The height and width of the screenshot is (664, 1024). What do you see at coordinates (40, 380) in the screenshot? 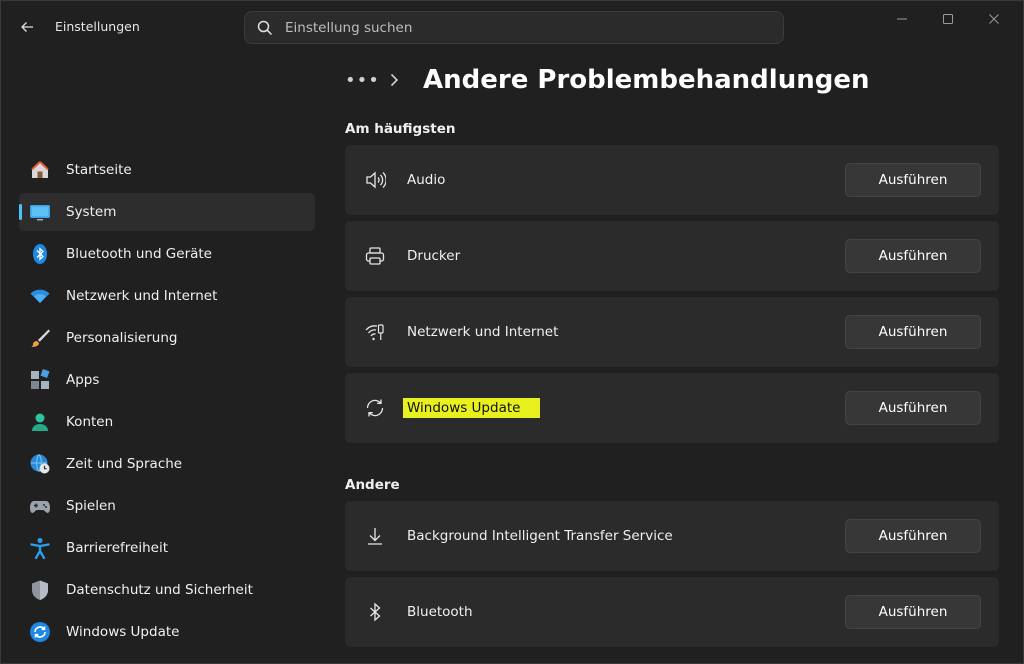
I see `apps-icon` at bounding box center [40, 380].